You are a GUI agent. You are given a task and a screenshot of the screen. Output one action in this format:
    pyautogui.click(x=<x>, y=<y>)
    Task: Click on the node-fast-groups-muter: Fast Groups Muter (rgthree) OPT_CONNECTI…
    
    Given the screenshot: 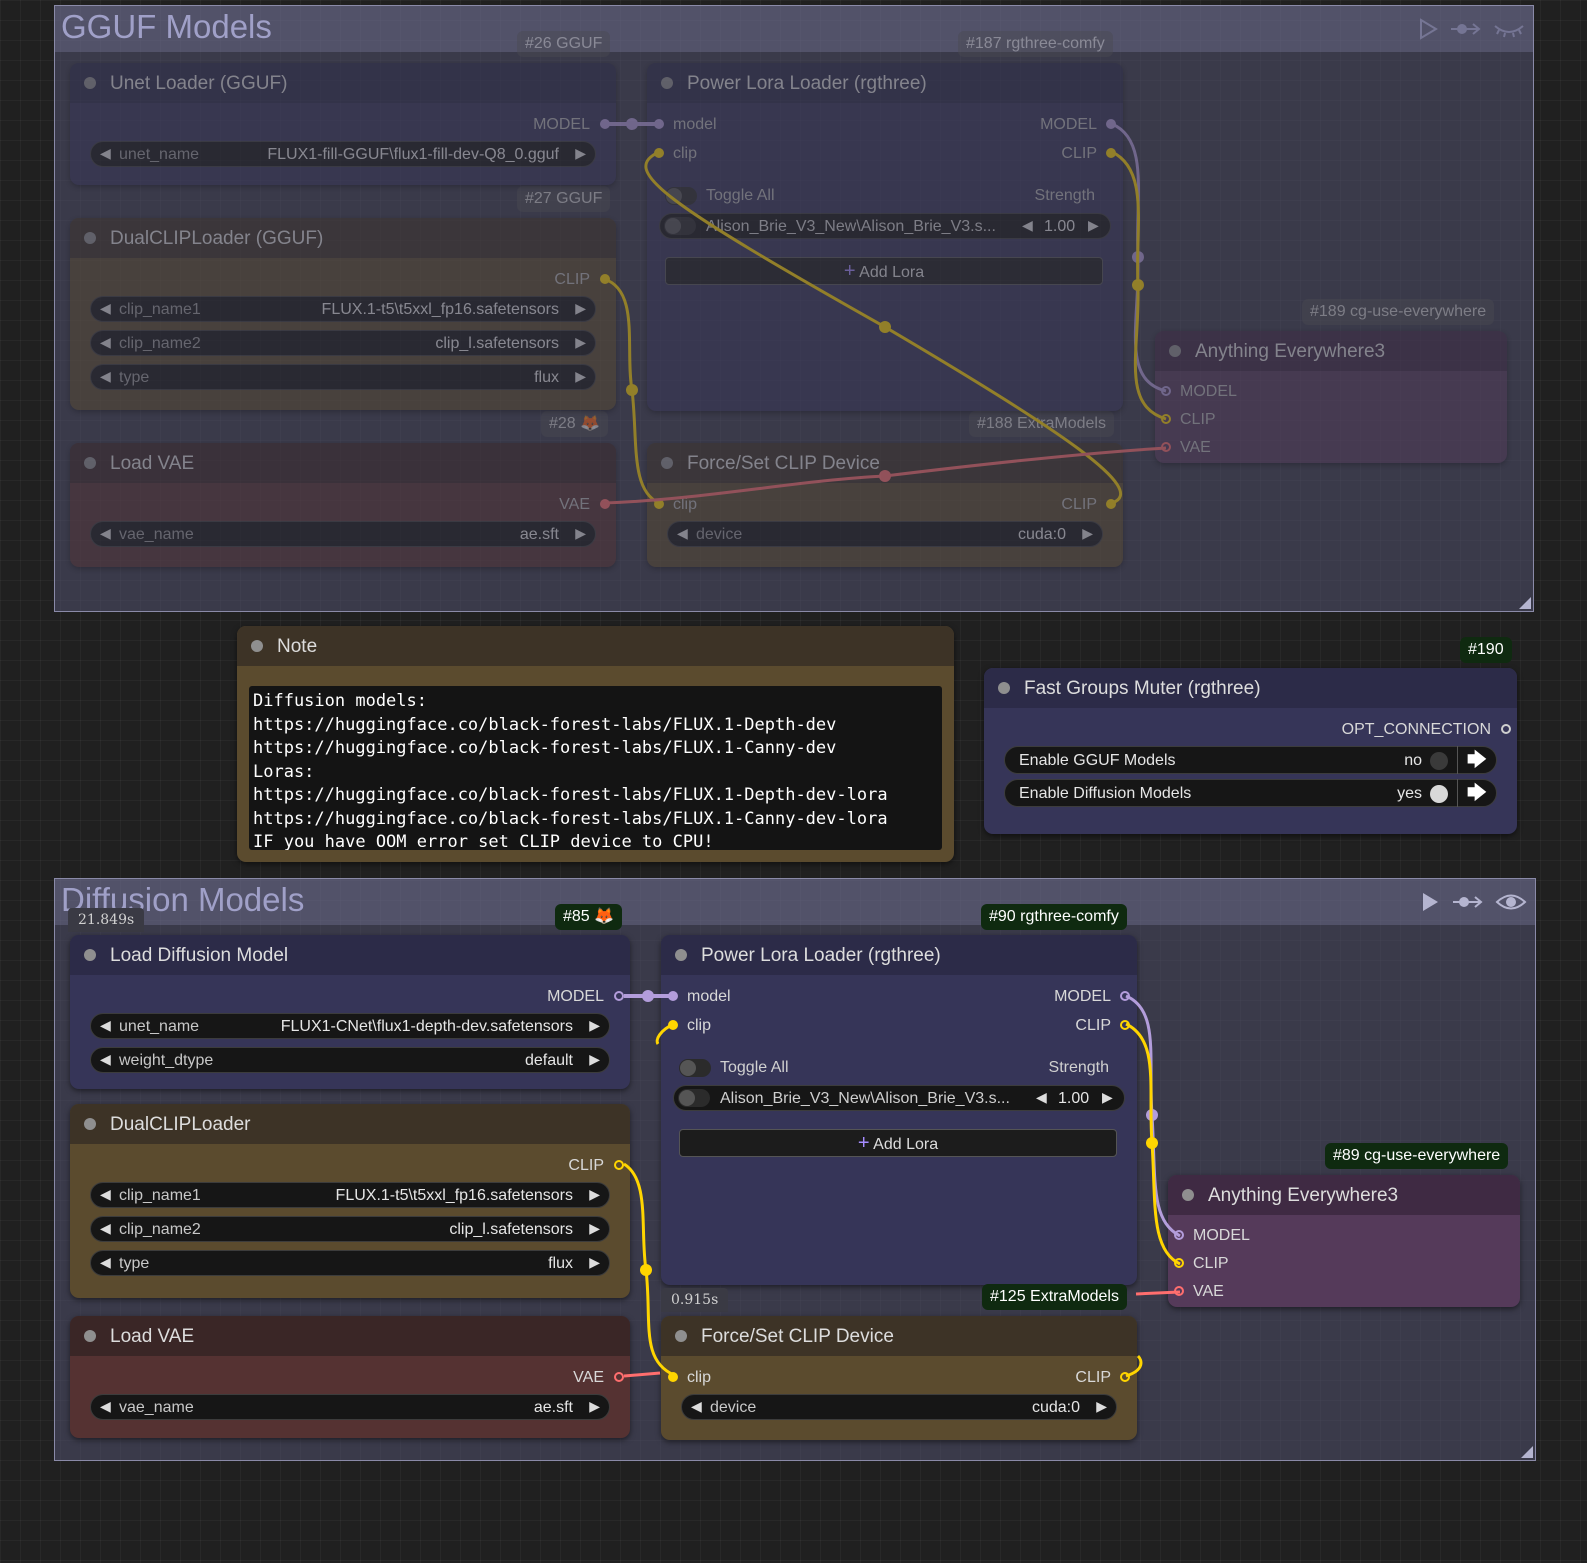 What is the action you would take?
    pyautogui.click(x=1250, y=751)
    